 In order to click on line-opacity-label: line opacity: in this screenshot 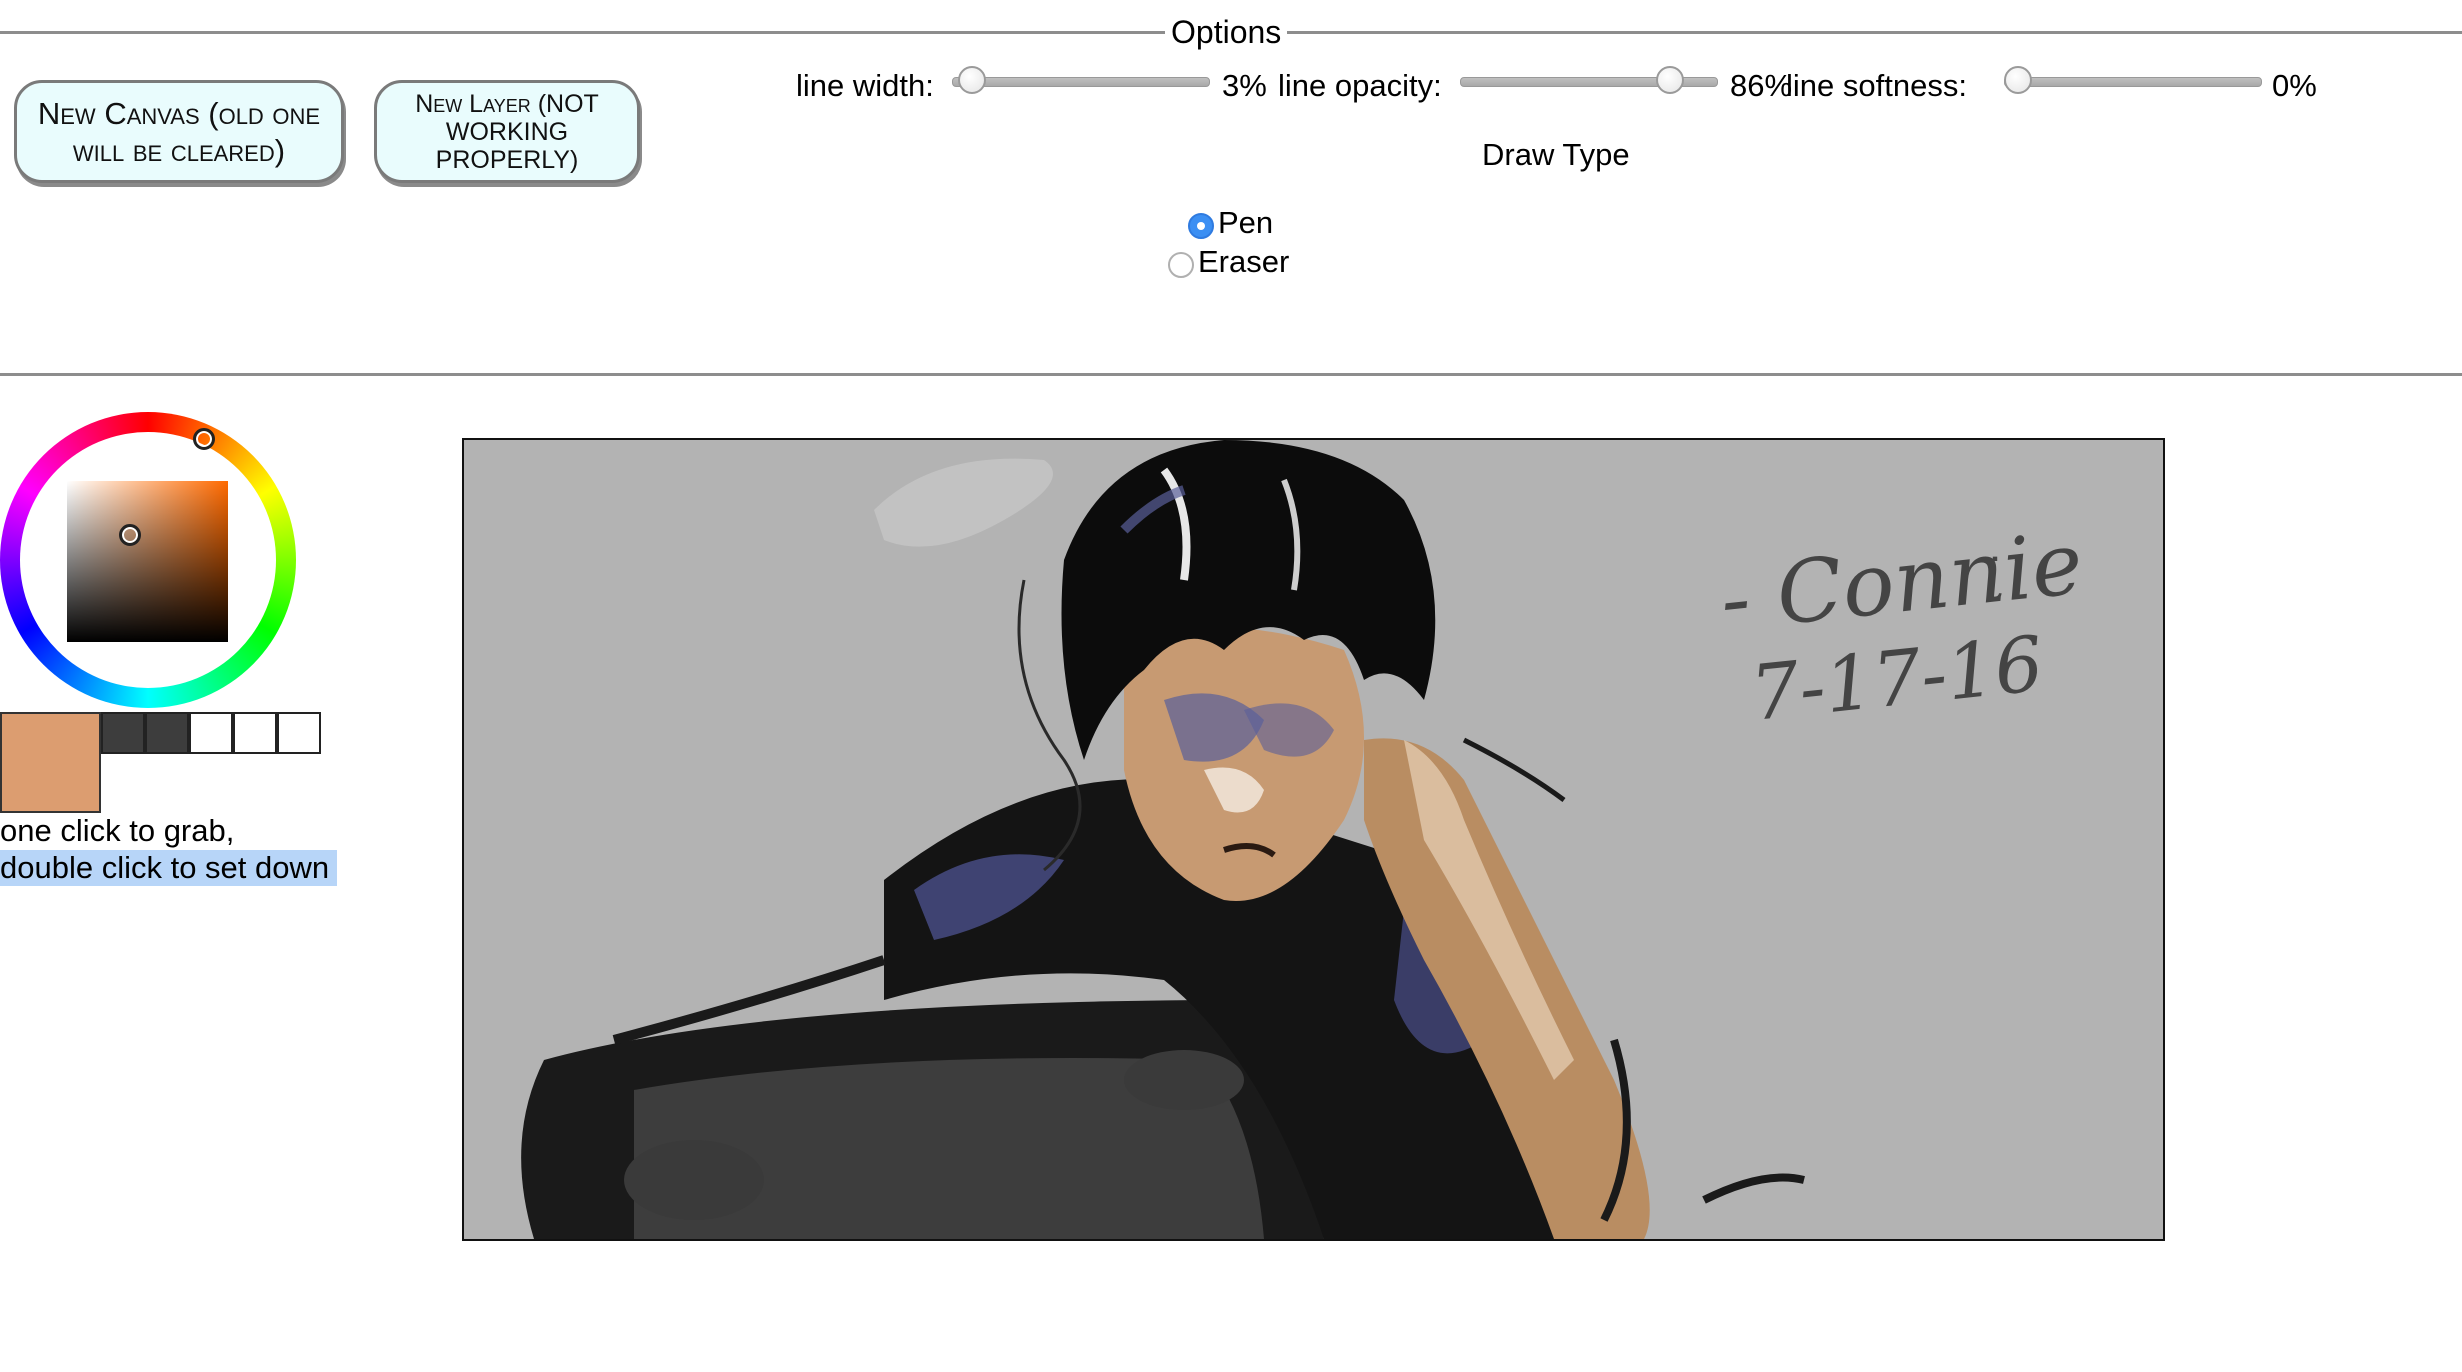, I will do `click(1360, 85)`.